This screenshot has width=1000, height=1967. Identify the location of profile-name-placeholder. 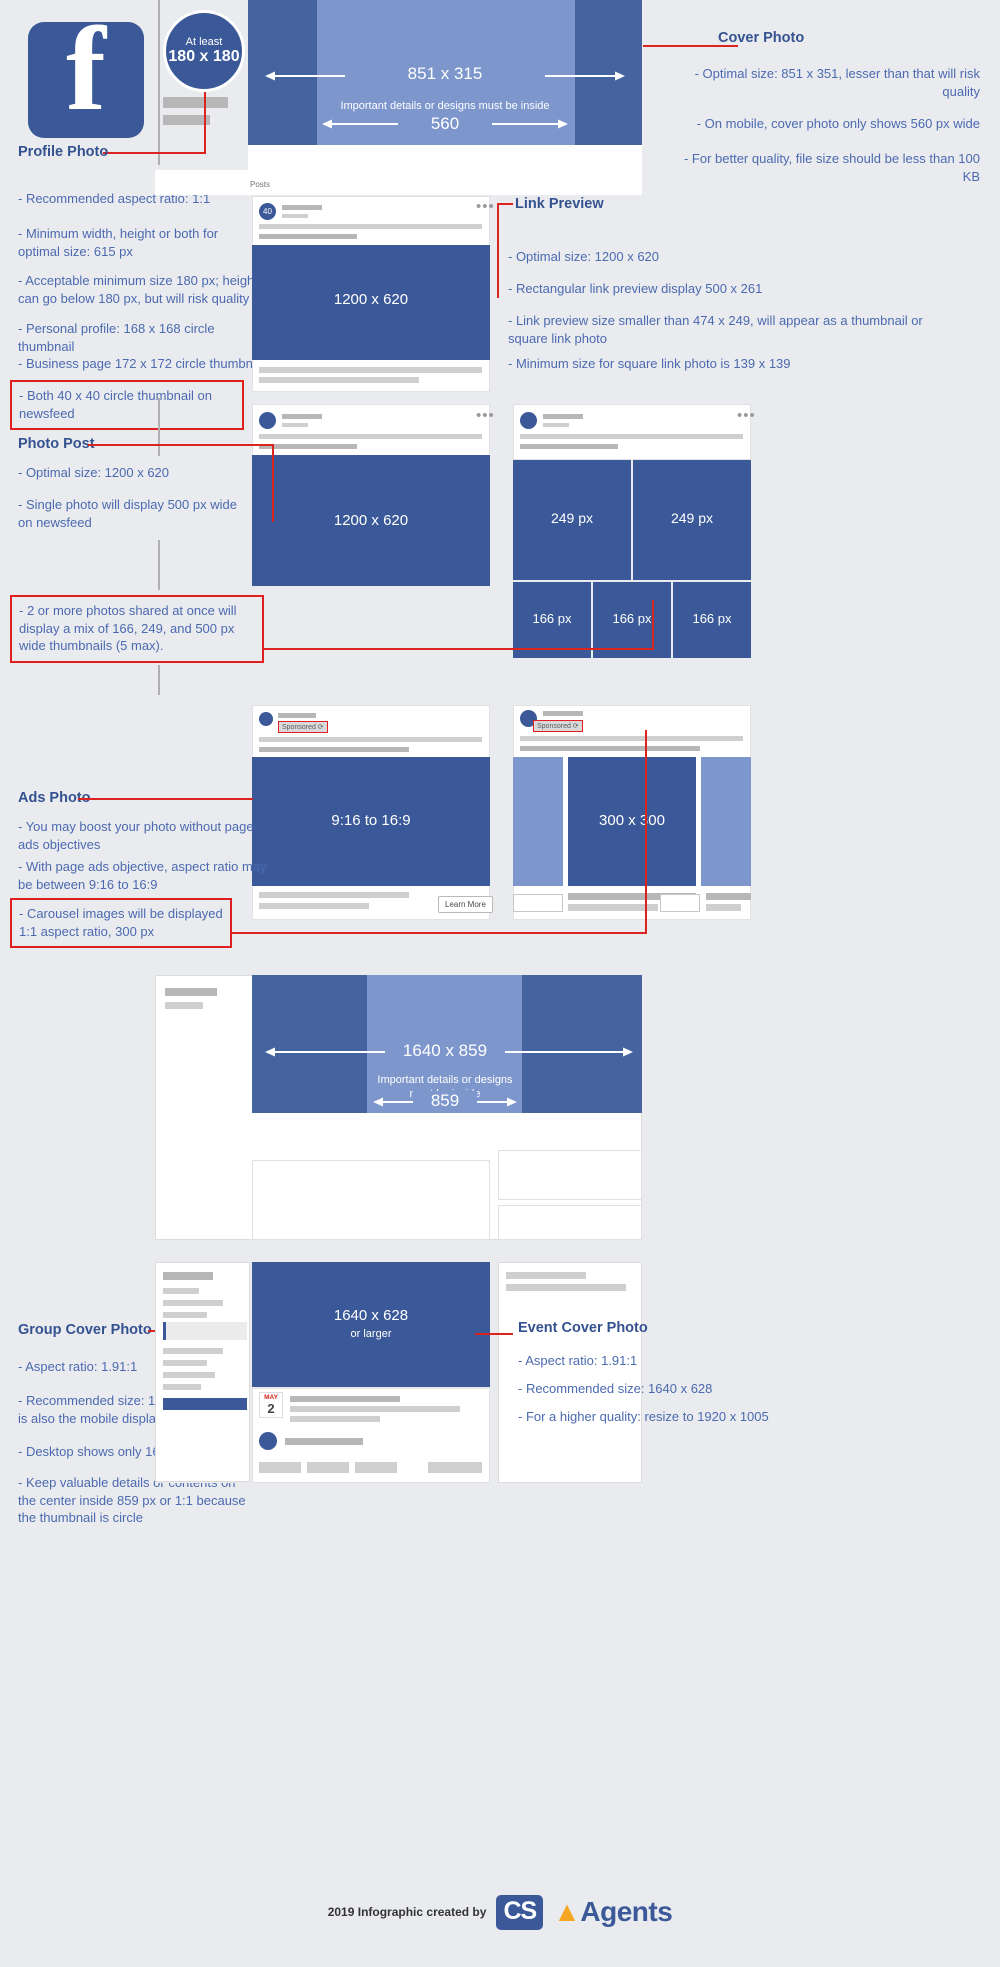
(195, 102).